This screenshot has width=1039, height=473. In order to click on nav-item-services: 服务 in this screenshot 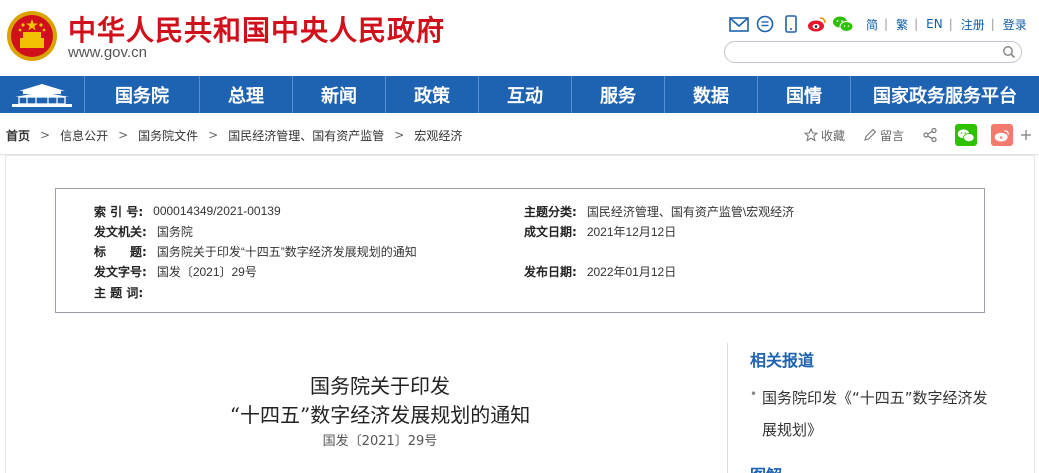, I will do `click(618, 94)`.